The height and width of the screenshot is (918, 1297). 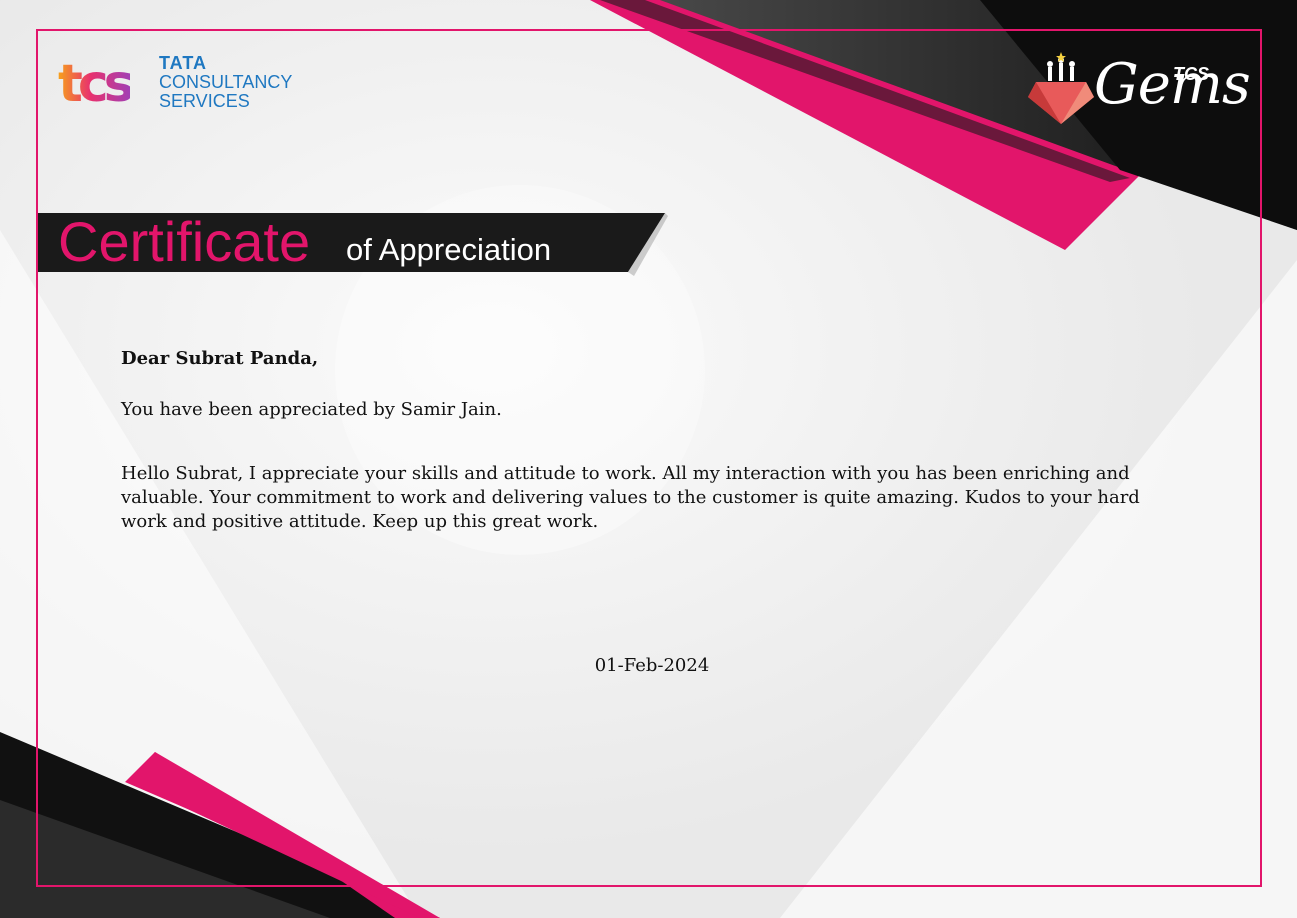 I want to click on appreciated-by: You have been appreciated by Samir Jain., so click(x=311, y=409).